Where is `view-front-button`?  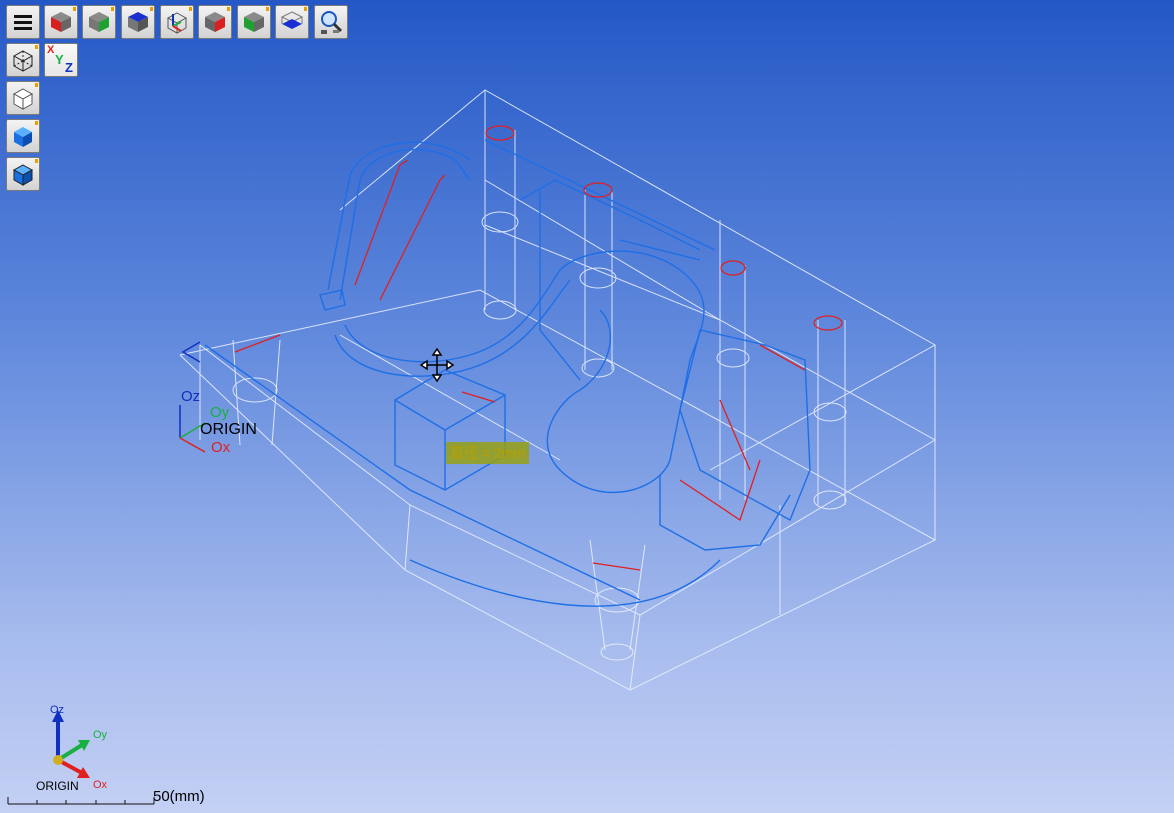 view-front-button is located at coordinates (61, 22).